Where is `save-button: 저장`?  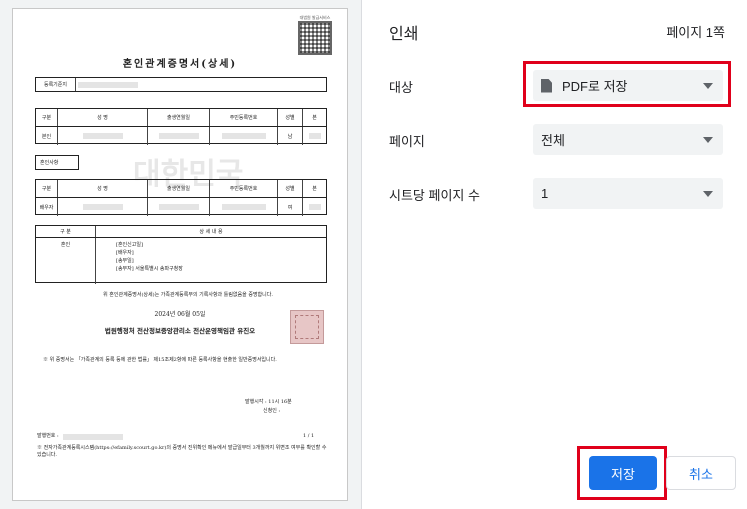
save-button: 저장 is located at coordinates (623, 473).